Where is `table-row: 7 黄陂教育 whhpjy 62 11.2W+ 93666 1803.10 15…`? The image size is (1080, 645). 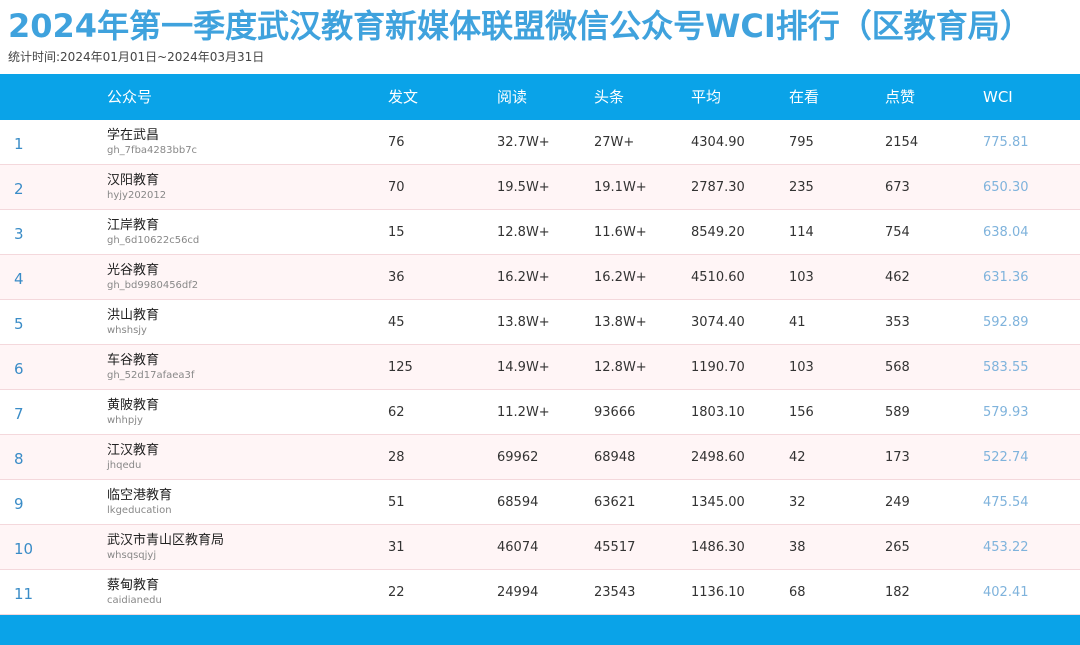
table-row: 7 黄陂教育 whhpjy 62 11.2W+ 93666 1803.10 15… is located at coordinates (540, 412).